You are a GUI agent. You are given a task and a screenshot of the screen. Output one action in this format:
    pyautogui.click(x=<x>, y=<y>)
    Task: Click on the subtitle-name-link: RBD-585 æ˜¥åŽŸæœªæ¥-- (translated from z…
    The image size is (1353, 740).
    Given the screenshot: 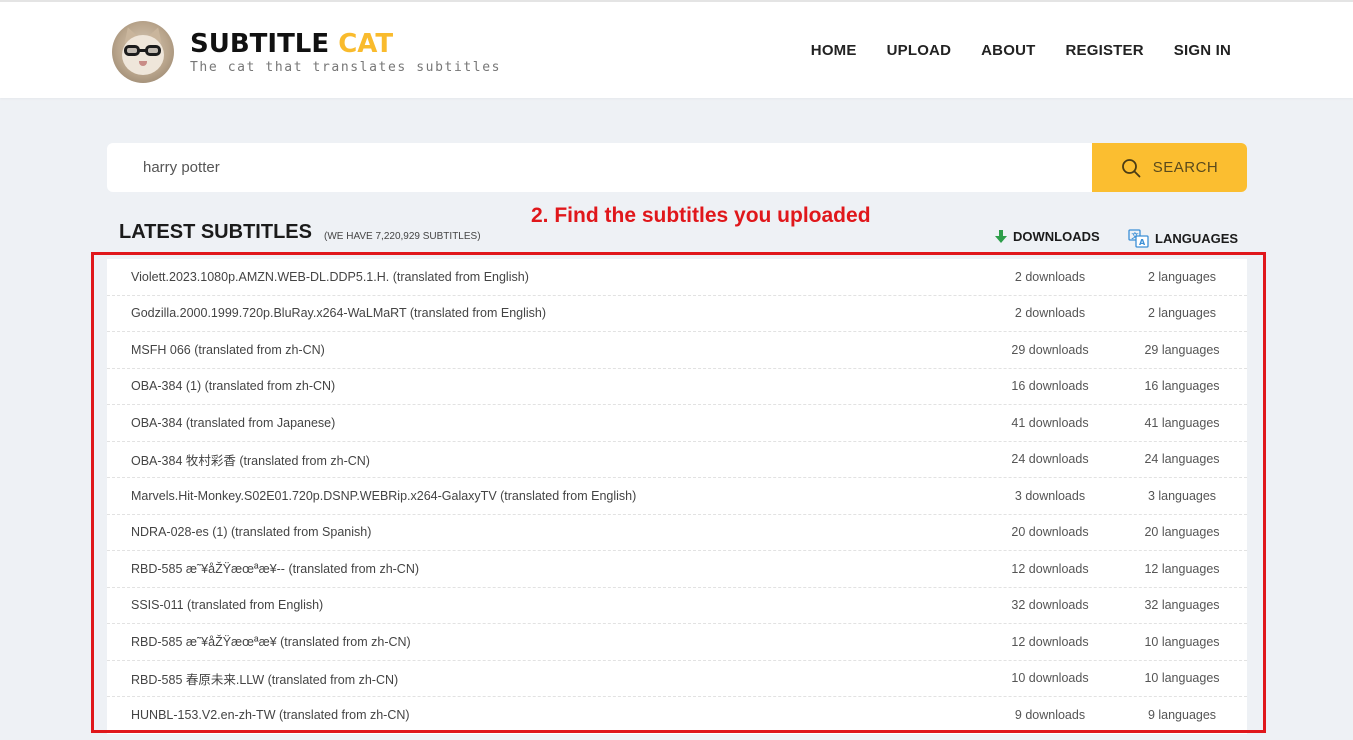 What is the action you would take?
    pyautogui.click(x=275, y=569)
    